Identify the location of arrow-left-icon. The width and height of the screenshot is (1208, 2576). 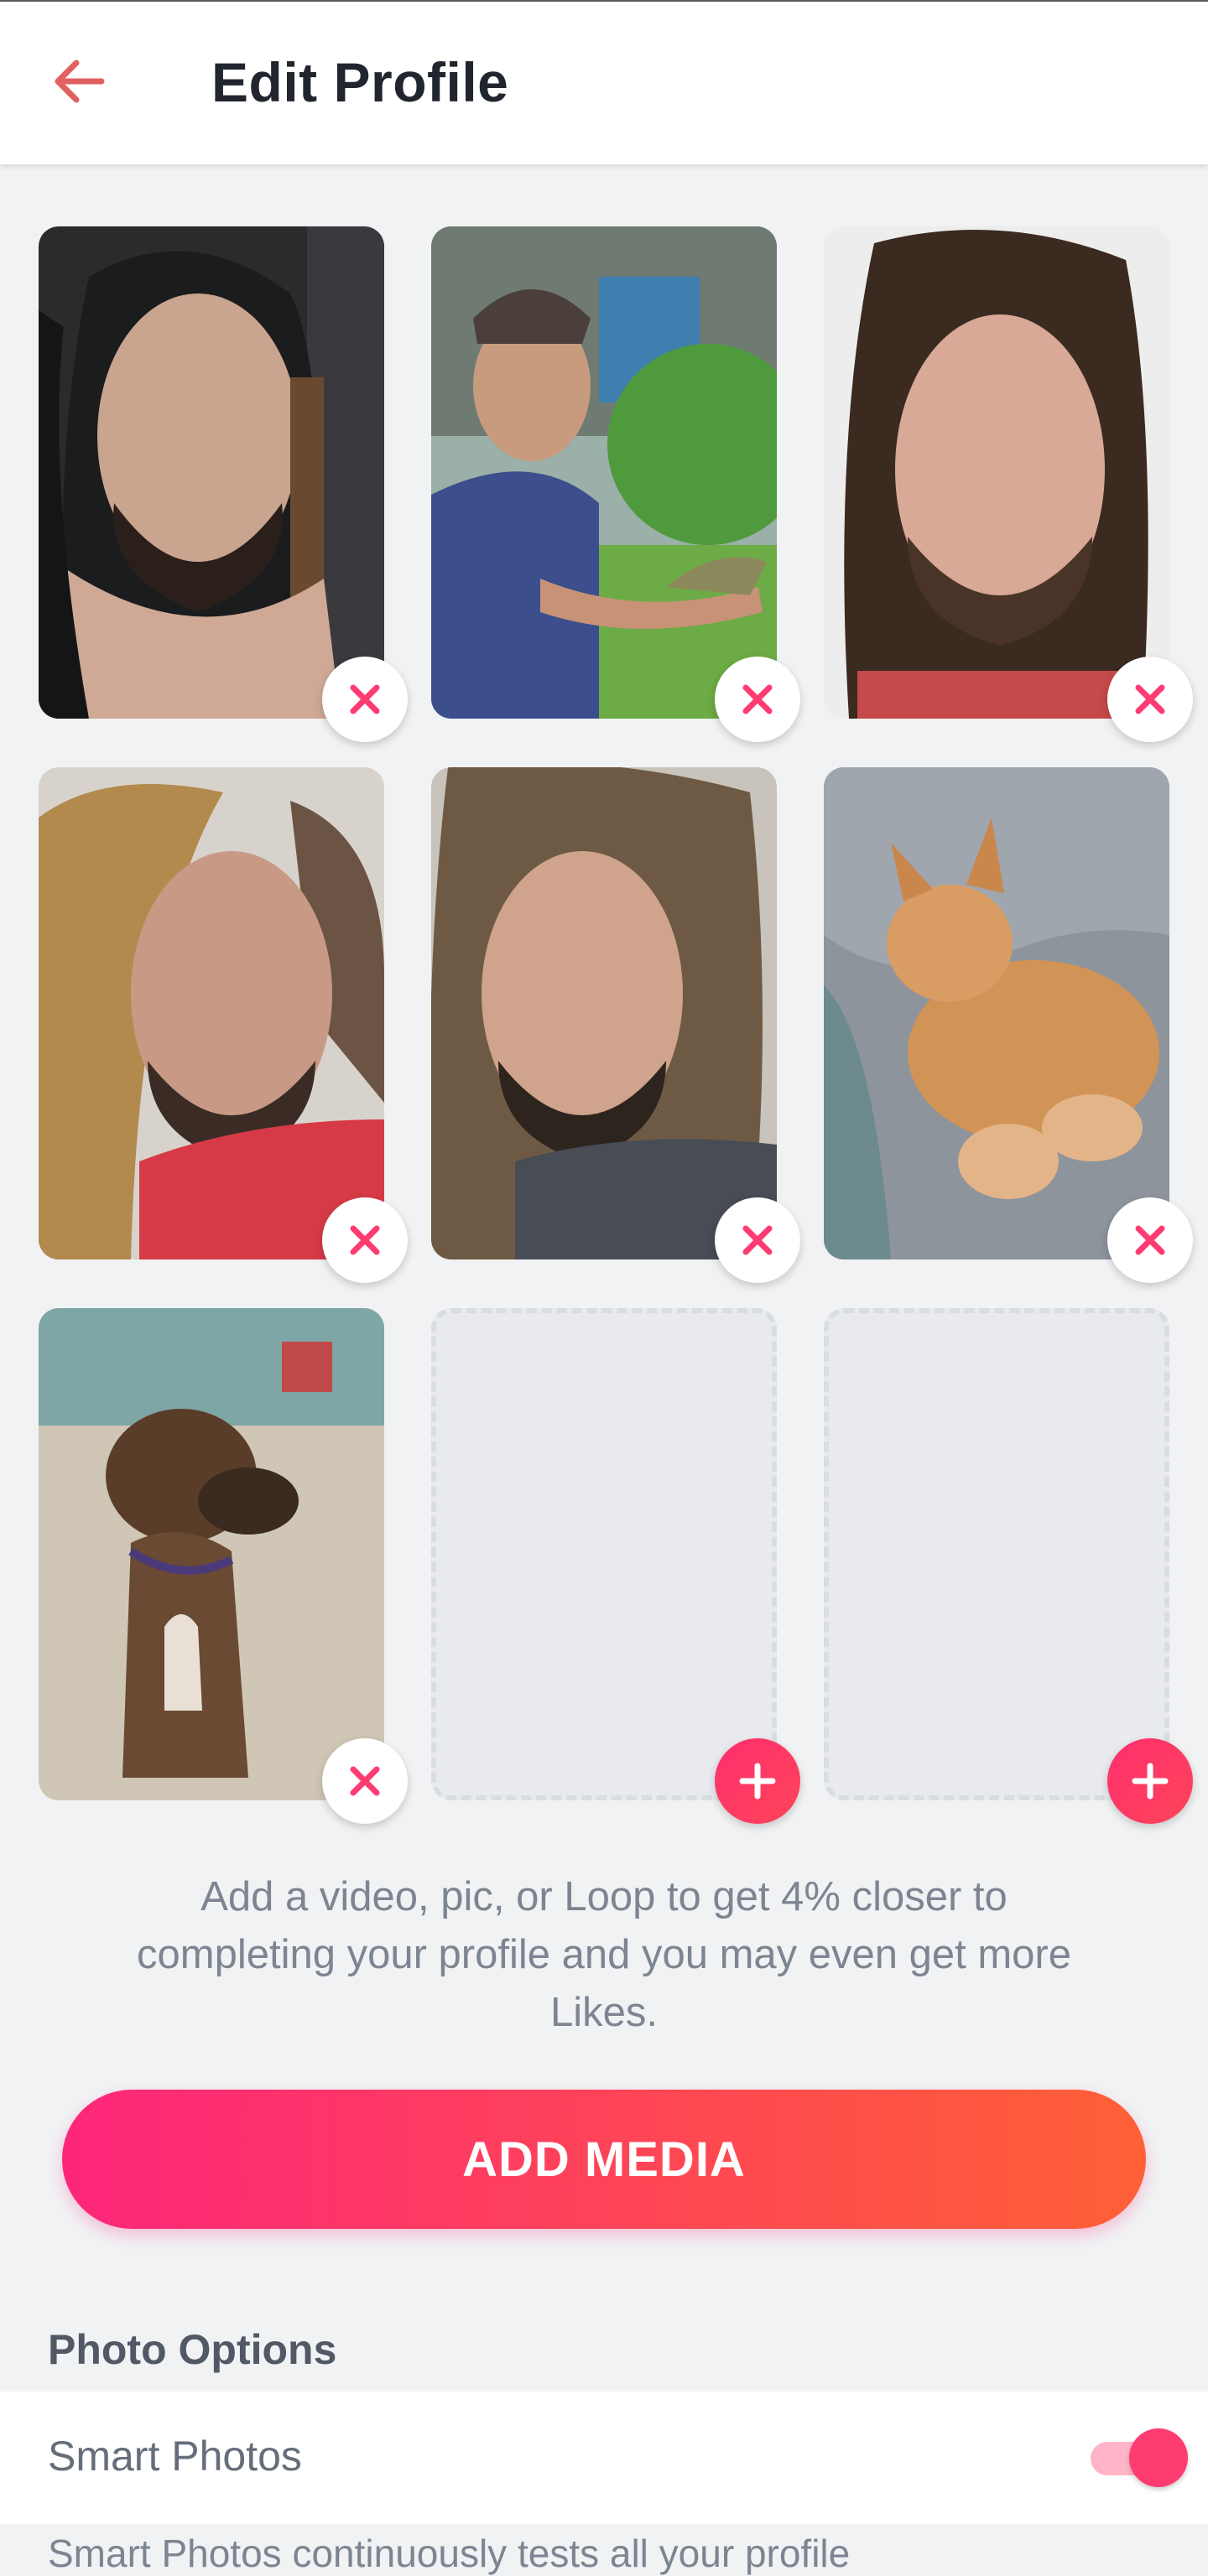
(80, 81).